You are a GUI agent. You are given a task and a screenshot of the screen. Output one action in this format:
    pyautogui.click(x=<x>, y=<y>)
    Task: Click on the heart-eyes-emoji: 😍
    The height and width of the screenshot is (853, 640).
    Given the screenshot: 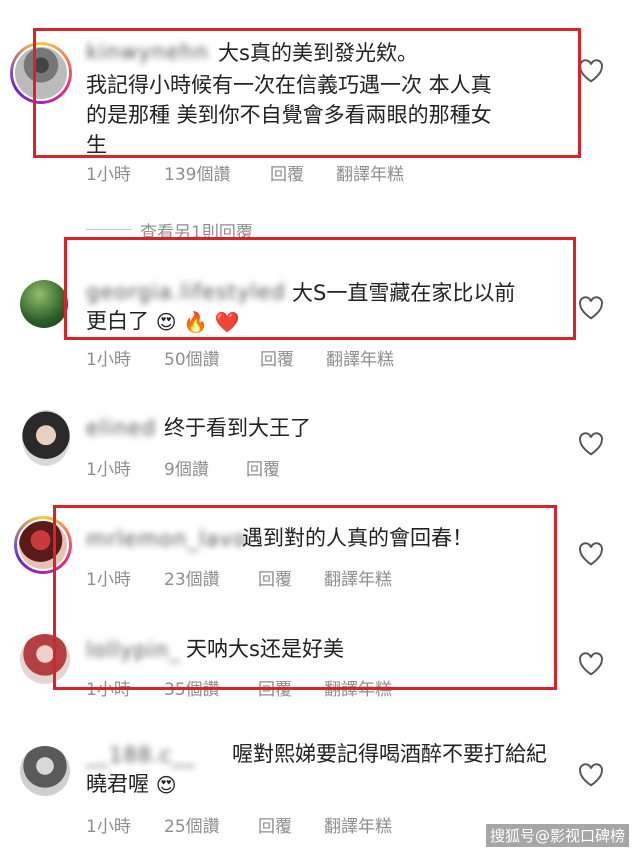 What is the action you would take?
    pyautogui.click(x=166, y=785)
    